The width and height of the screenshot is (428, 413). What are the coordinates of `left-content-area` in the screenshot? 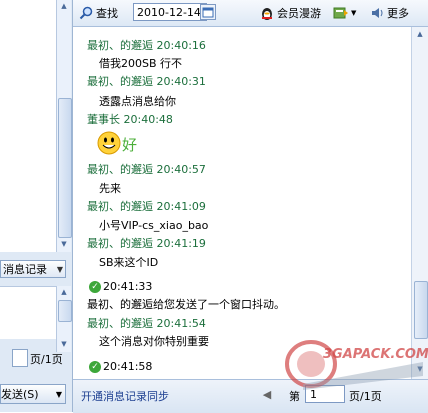 It's located at (28, 126).